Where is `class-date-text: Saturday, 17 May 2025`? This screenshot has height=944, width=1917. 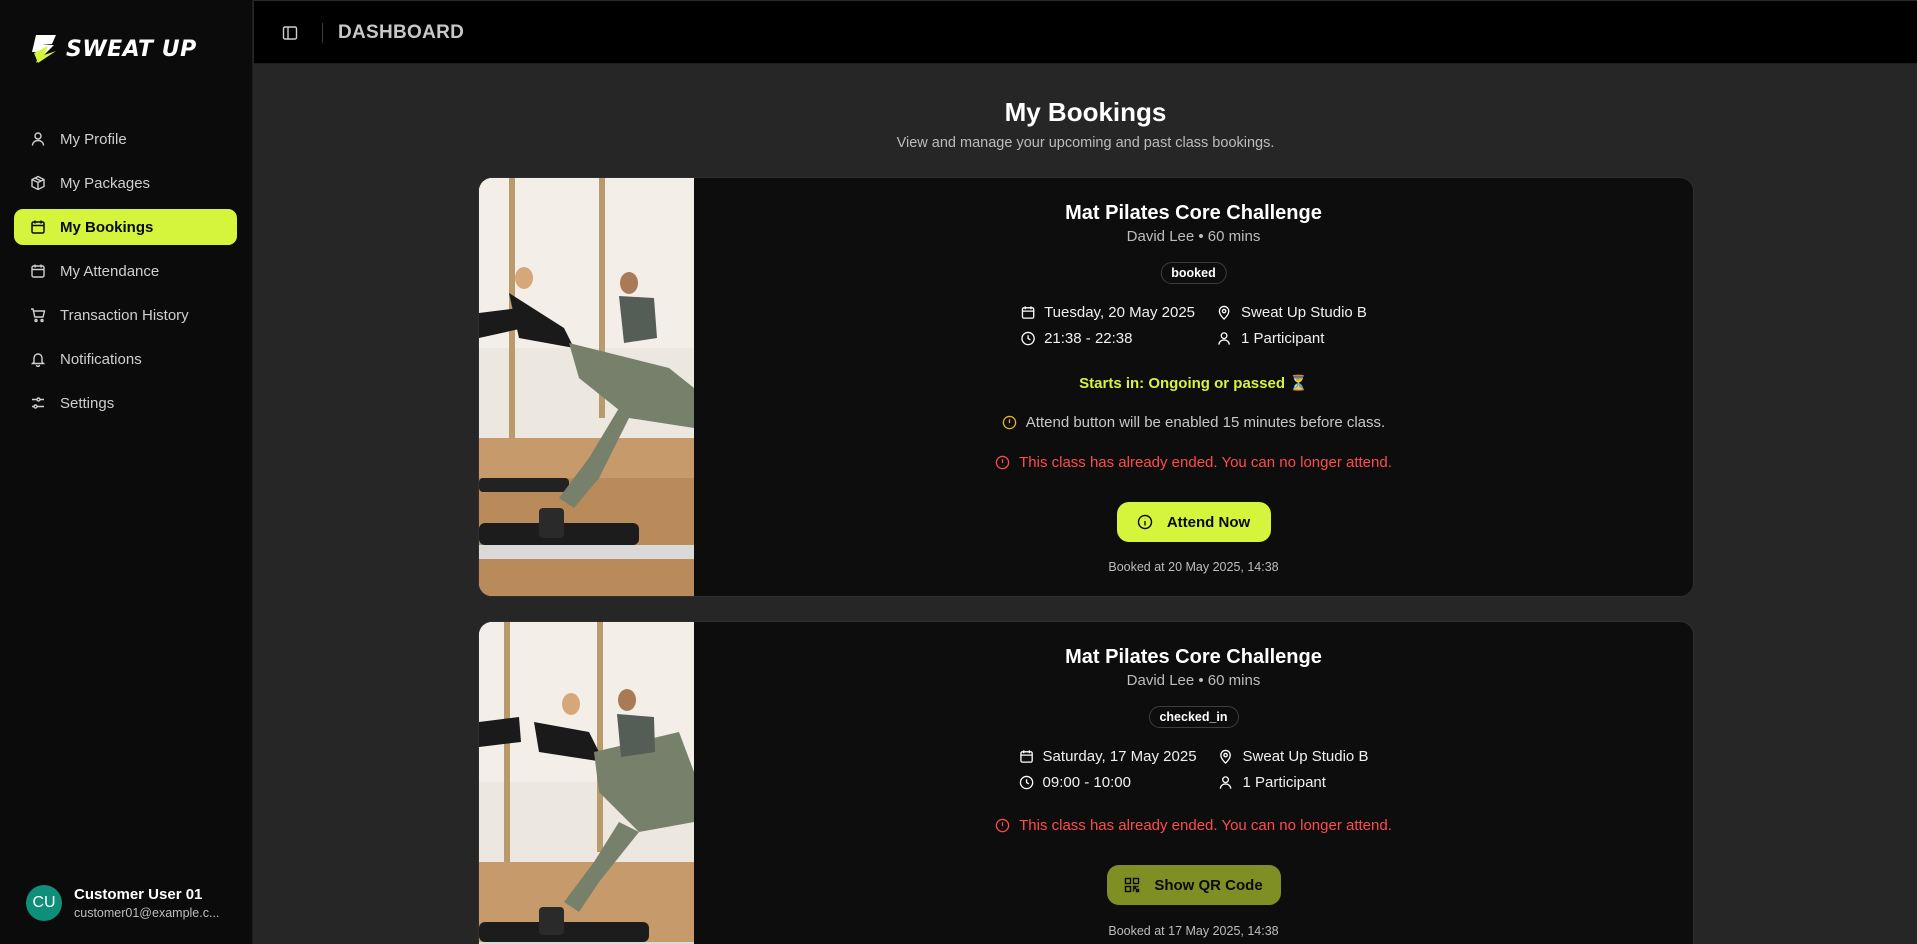 class-date-text: Saturday, 17 May 2025 is located at coordinates (1119, 756).